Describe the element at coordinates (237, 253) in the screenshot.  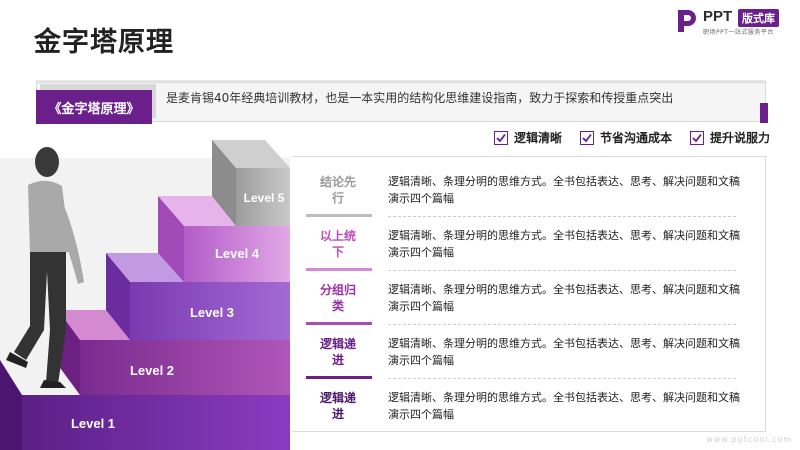
I see `level-label-4: Level 4` at that location.